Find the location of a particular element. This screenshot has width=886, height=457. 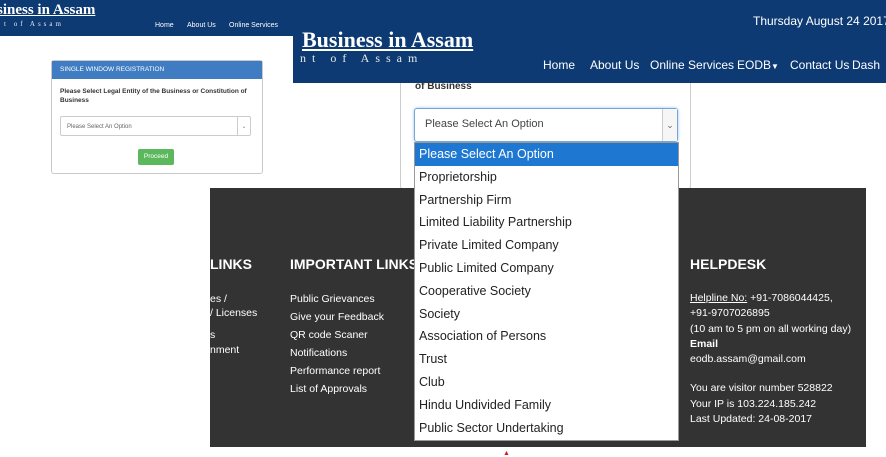

option-please-select: Please Select An Option is located at coordinates (546, 154).